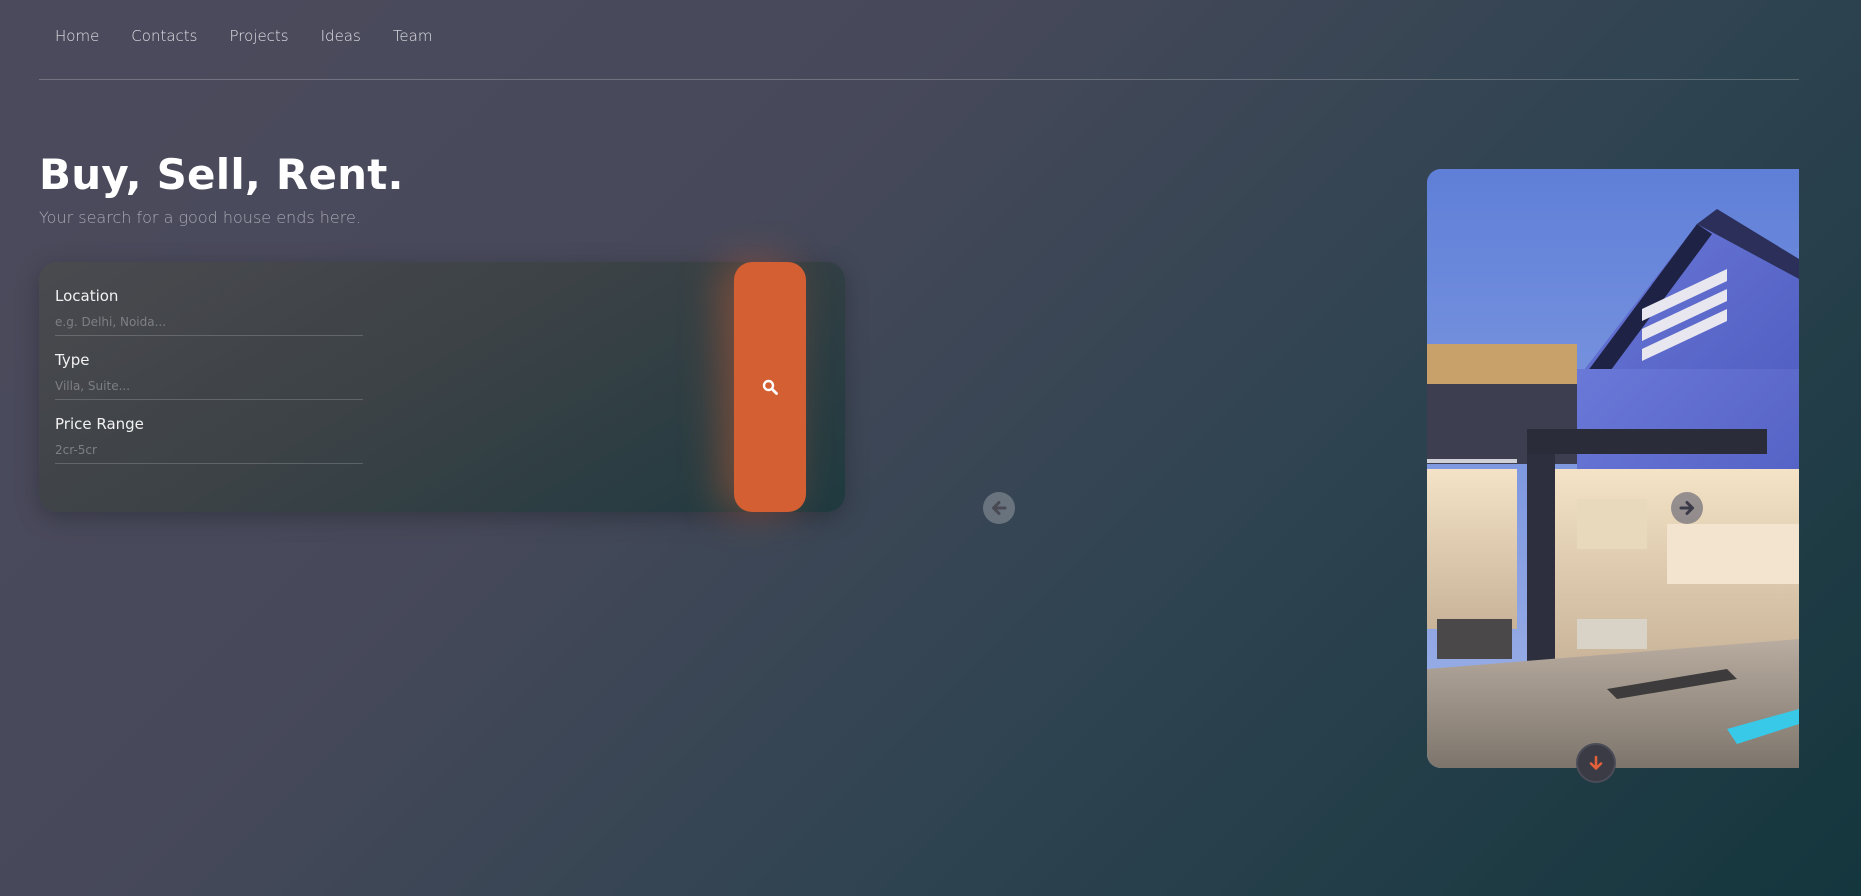 The image size is (1861, 896). I want to click on slider-next-button, so click(1687, 508).